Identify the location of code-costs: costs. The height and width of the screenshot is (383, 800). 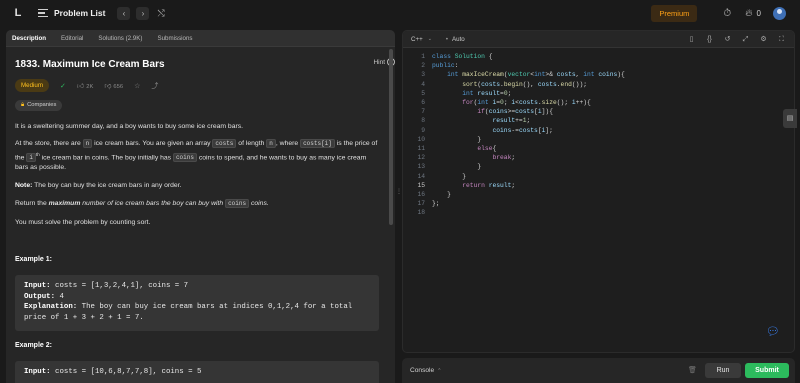
(224, 143).